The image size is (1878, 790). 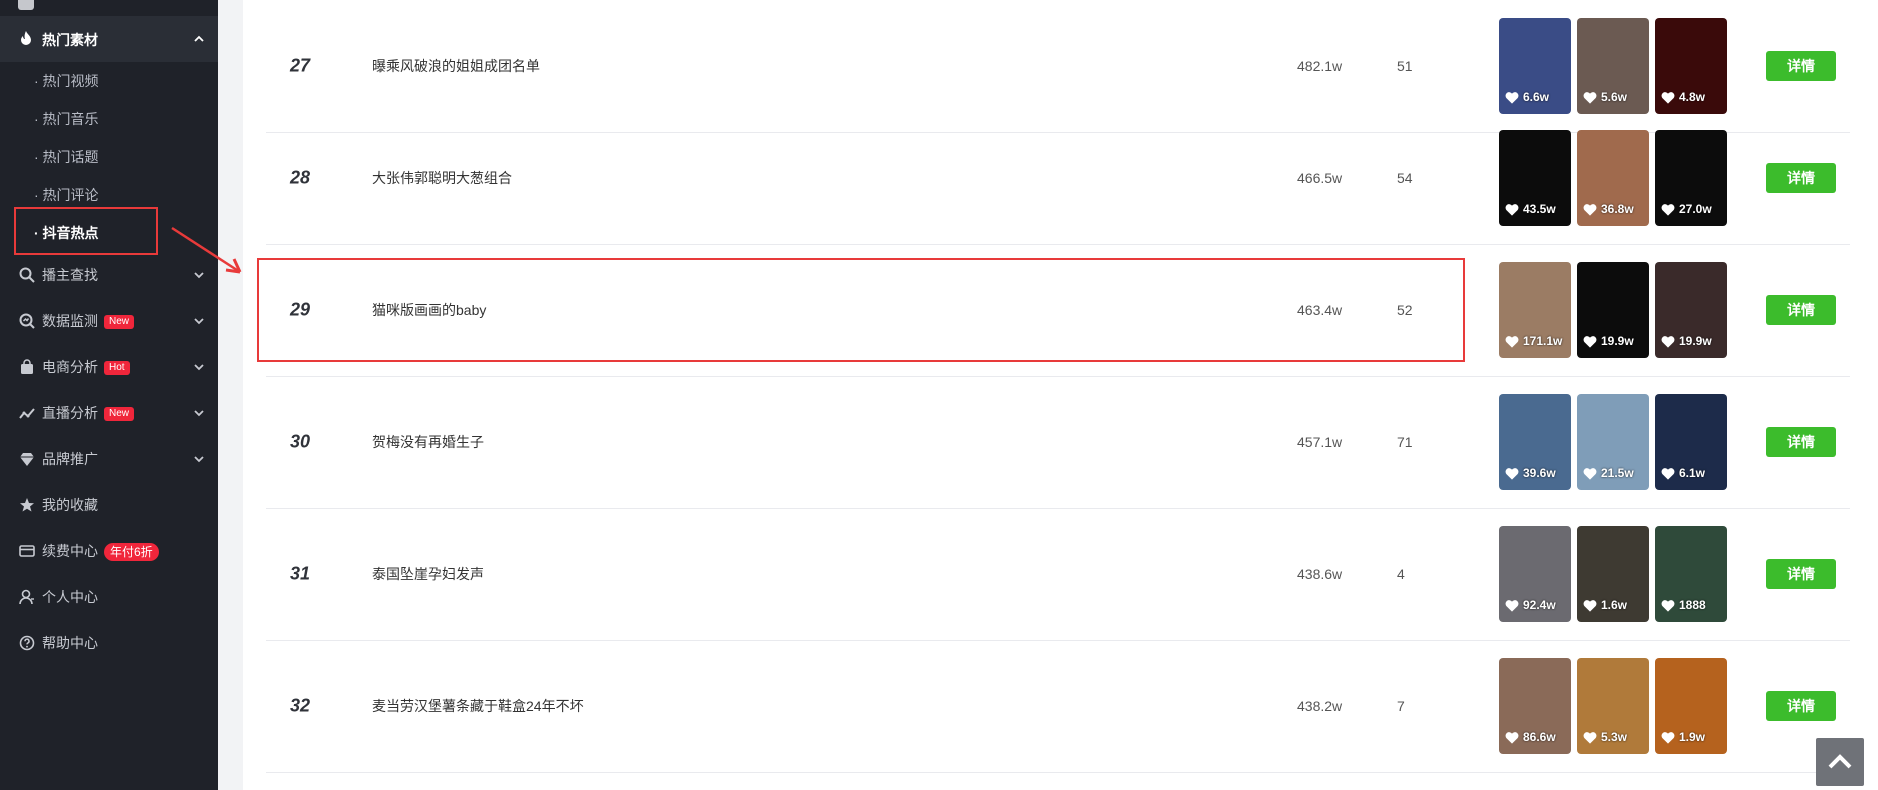 I want to click on video-thumbnail: 1.6w, so click(x=1613, y=574).